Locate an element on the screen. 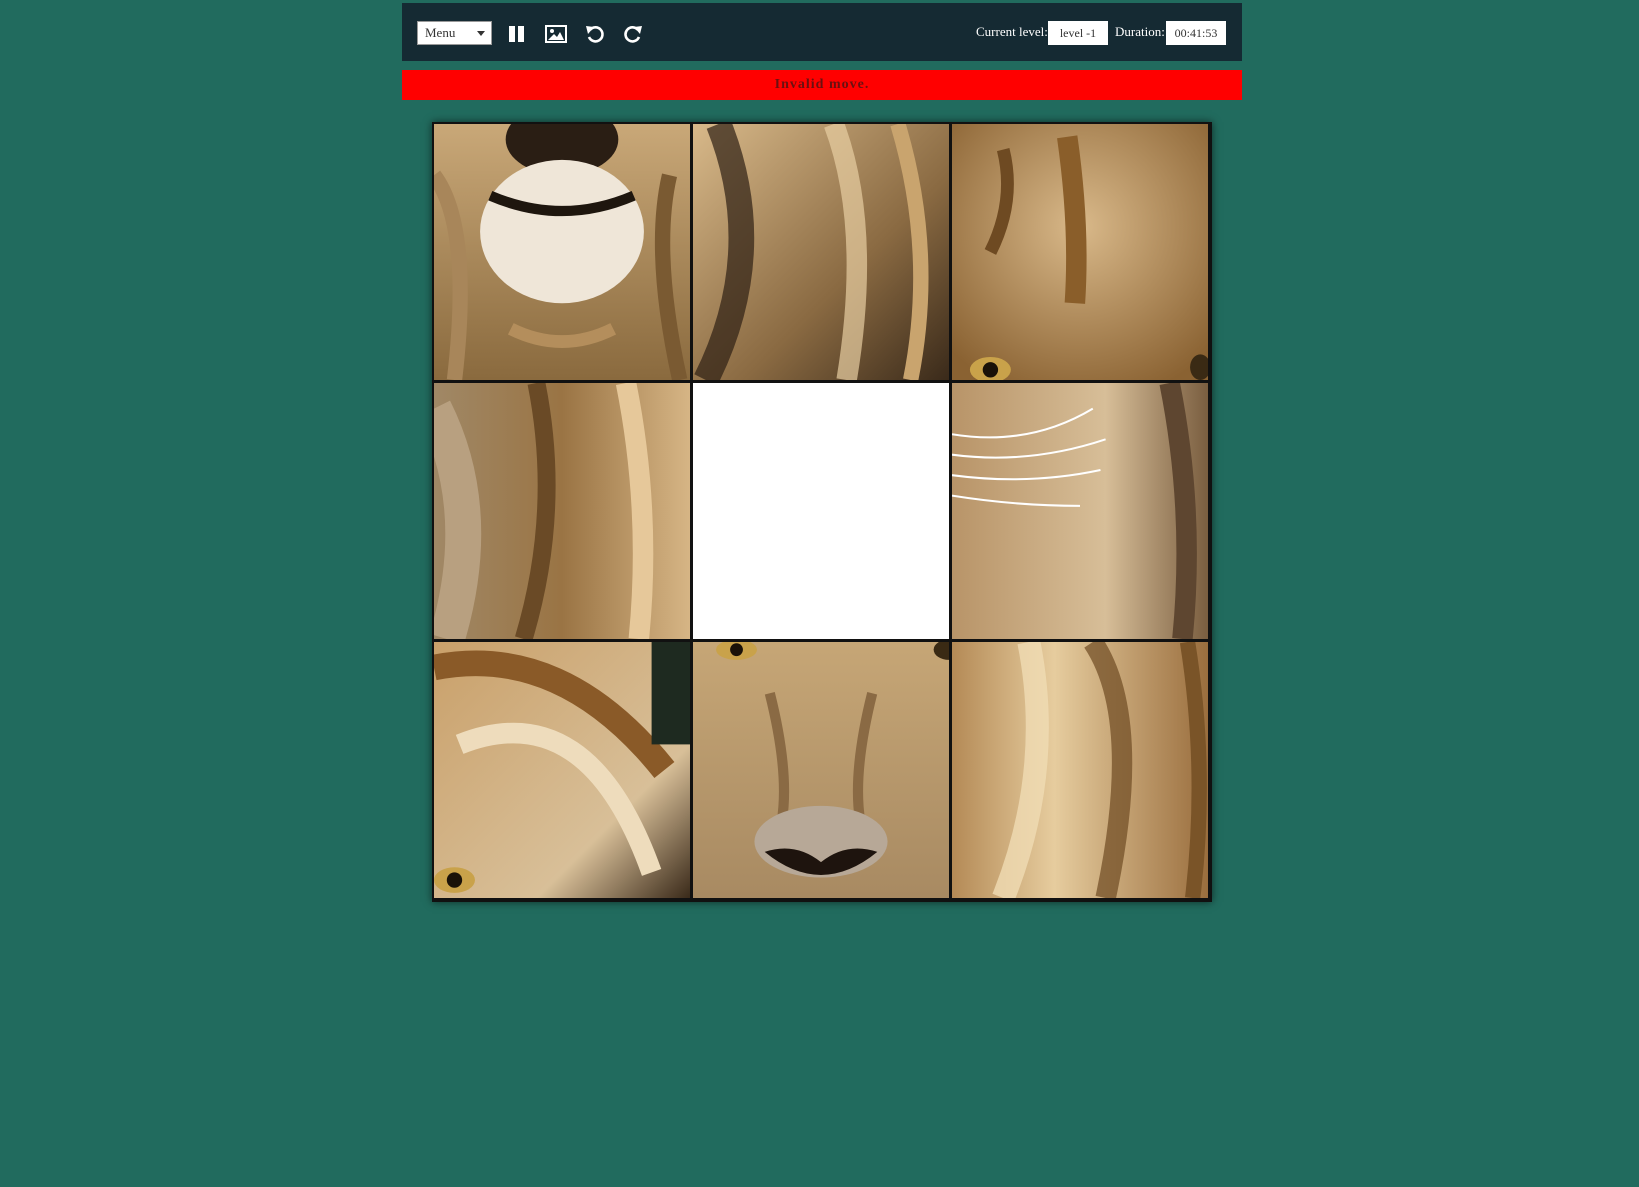  menu-dropdown: Menu is located at coordinates (454, 33).